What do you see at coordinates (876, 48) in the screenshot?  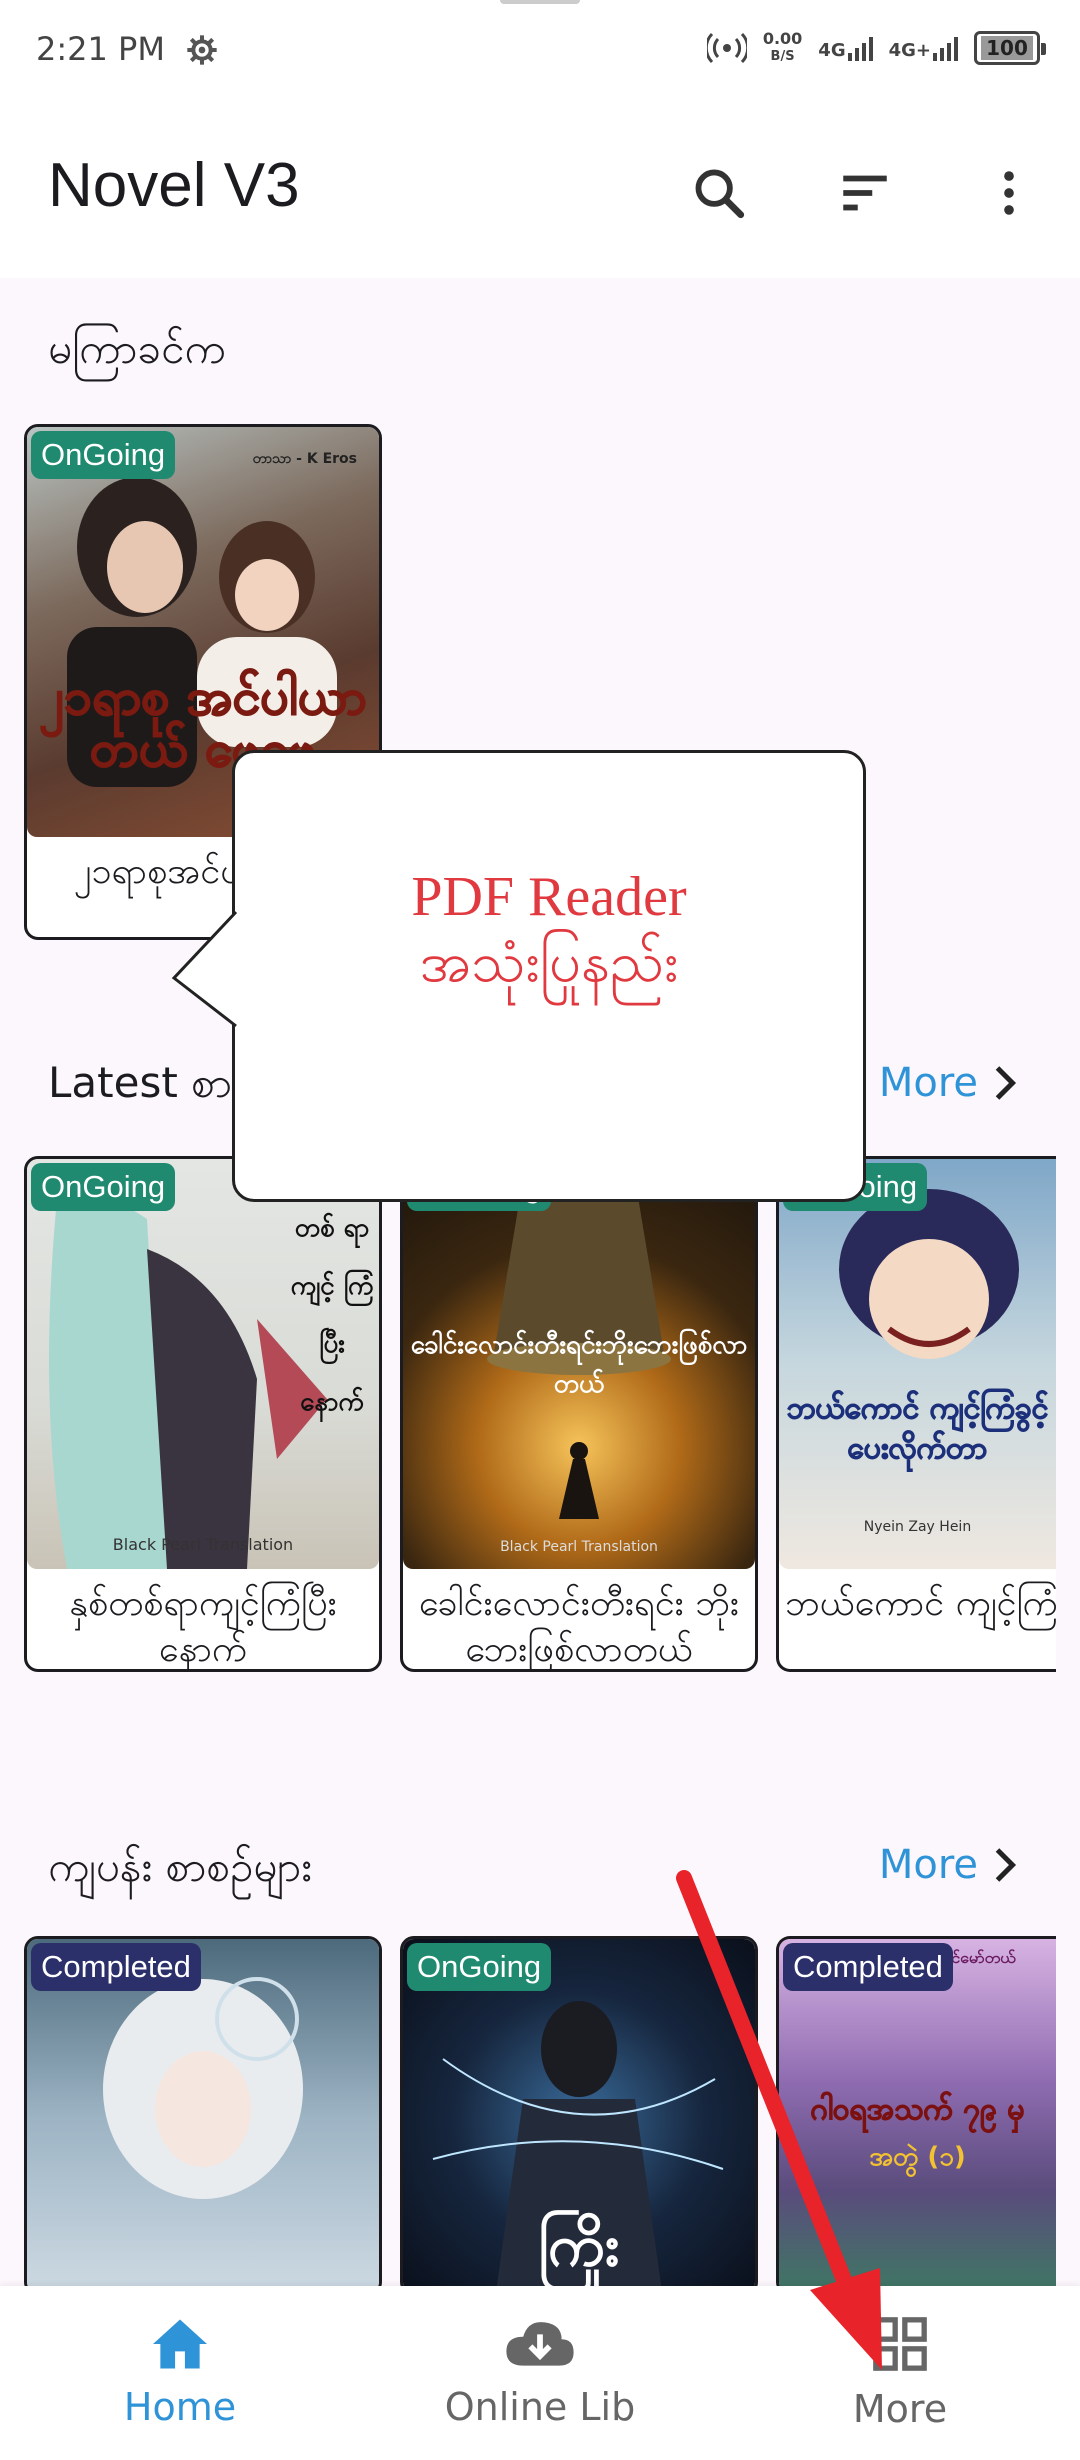 I see `status-indicators: 0.00 B/S 4G 4G+ 100` at bounding box center [876, 48].